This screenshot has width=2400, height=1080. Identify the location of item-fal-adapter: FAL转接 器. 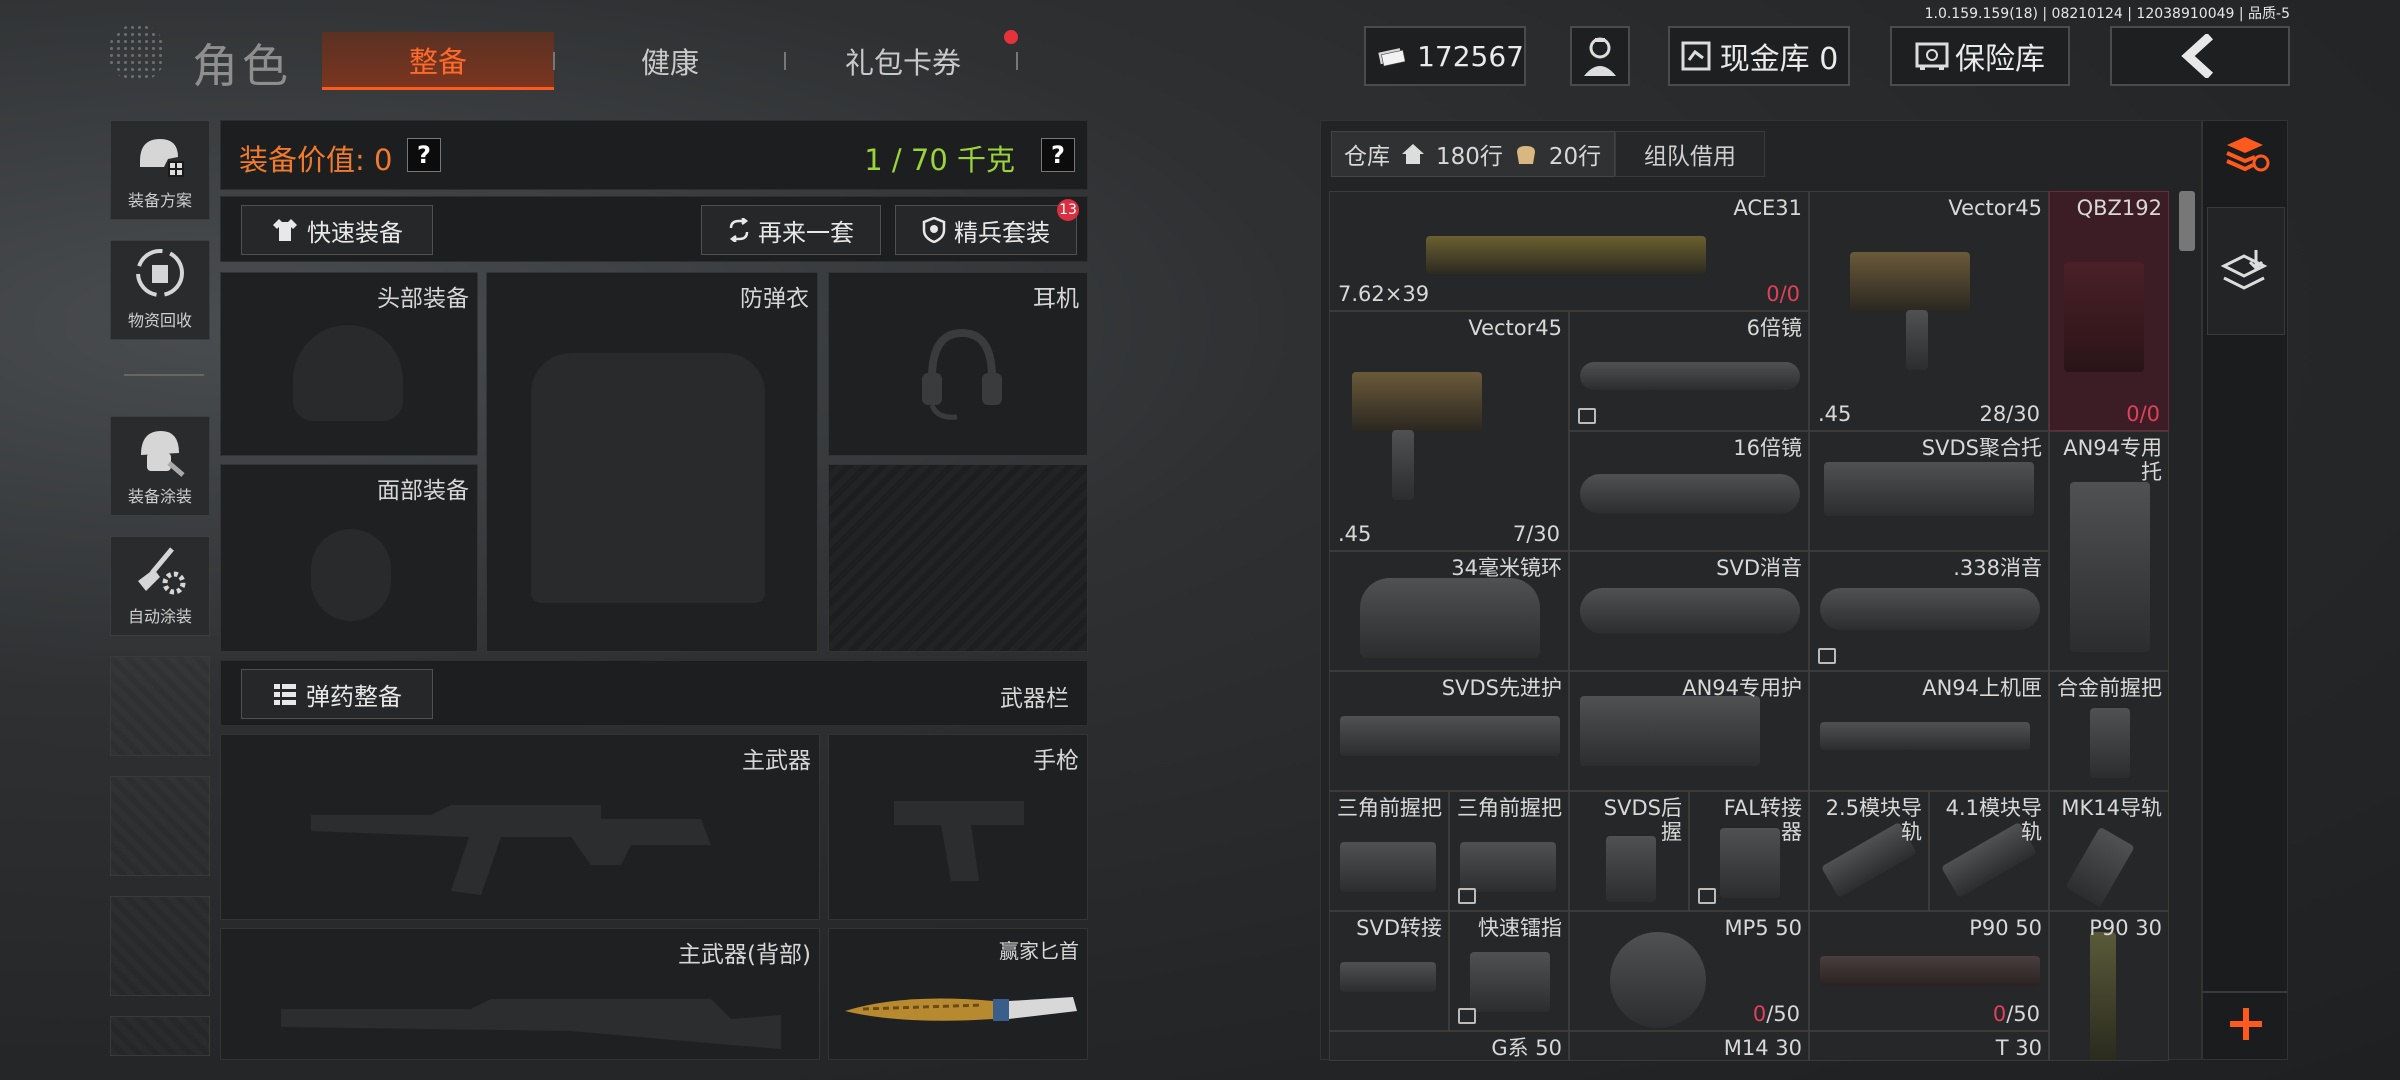
(1749, 851).